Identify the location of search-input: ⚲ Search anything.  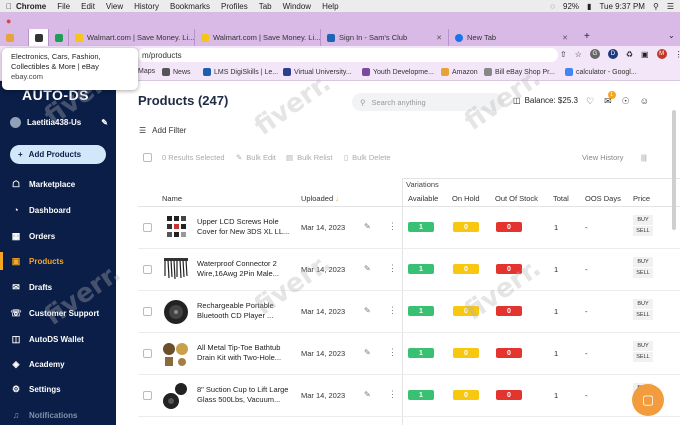
(428, 102).